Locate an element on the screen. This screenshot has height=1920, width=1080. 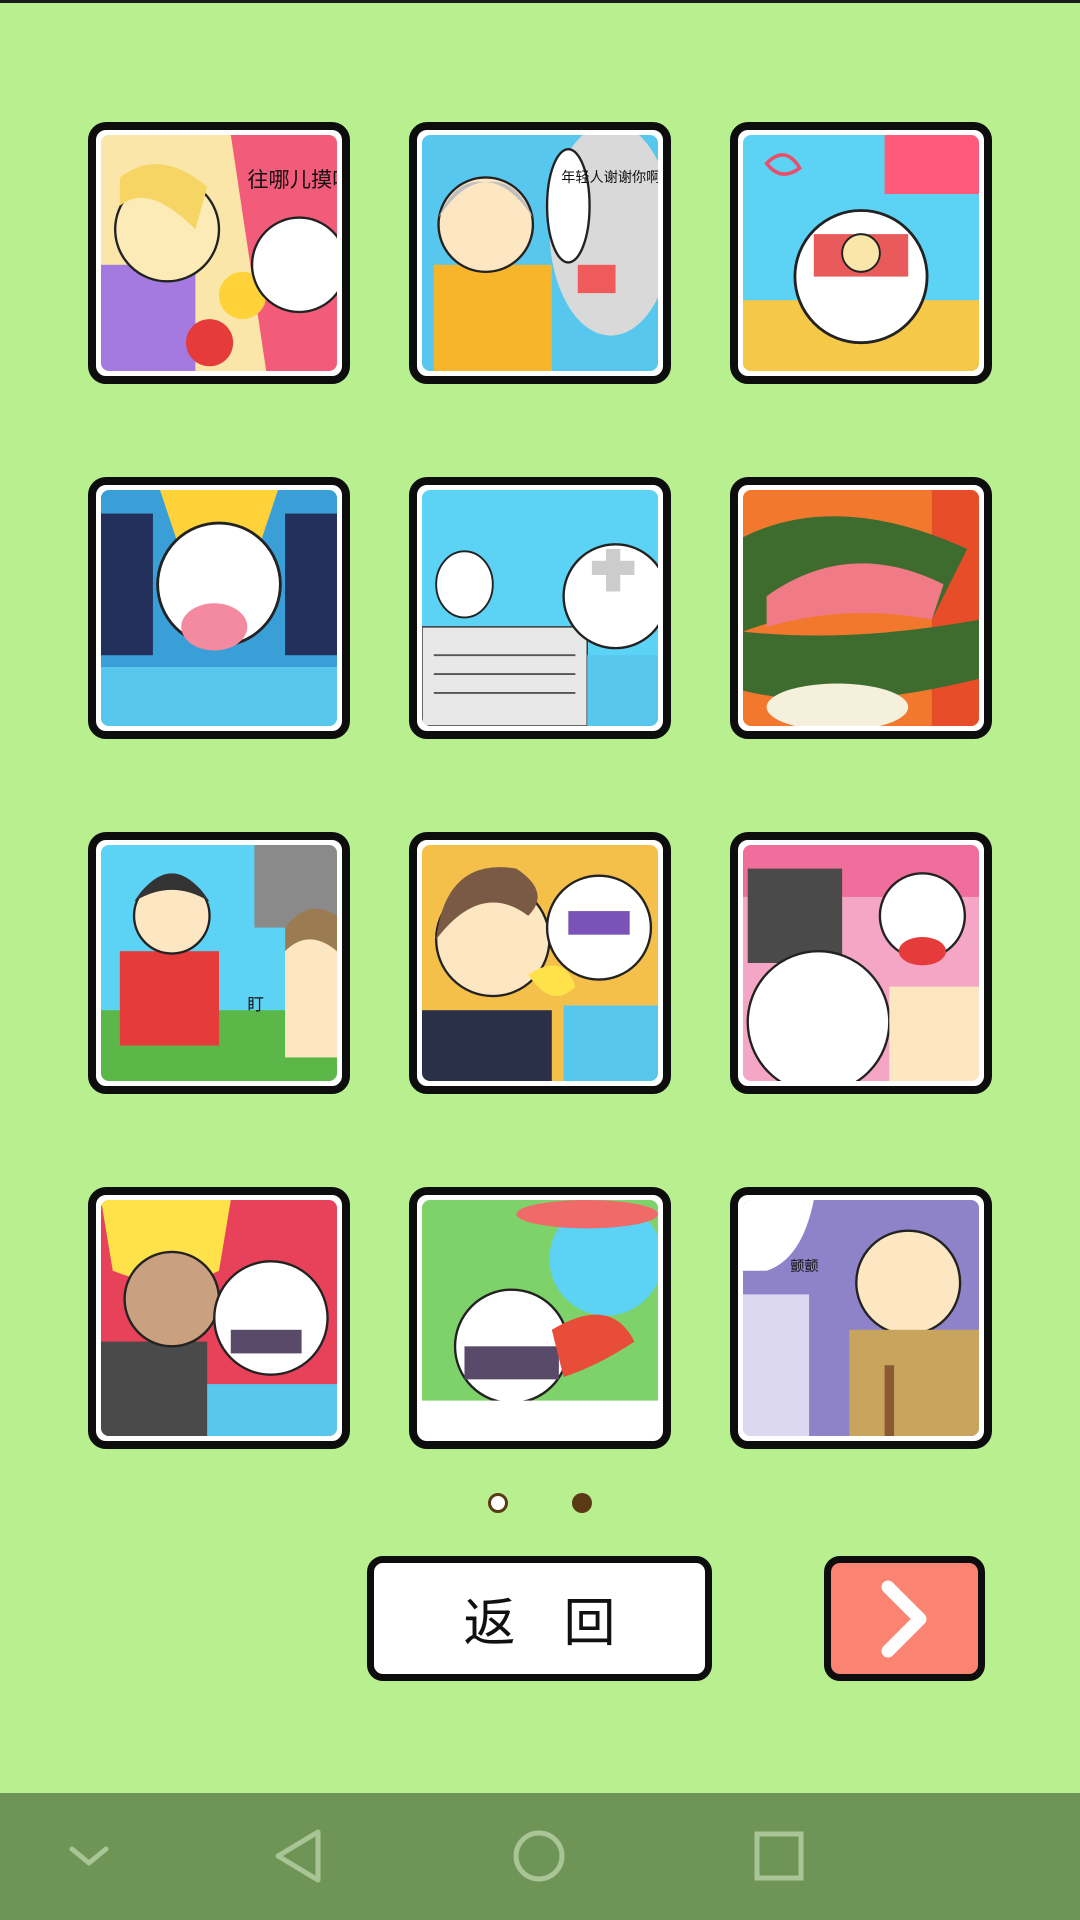
comic-thumbnail-12: 颤颤 is located at coordinates (861, 1318).